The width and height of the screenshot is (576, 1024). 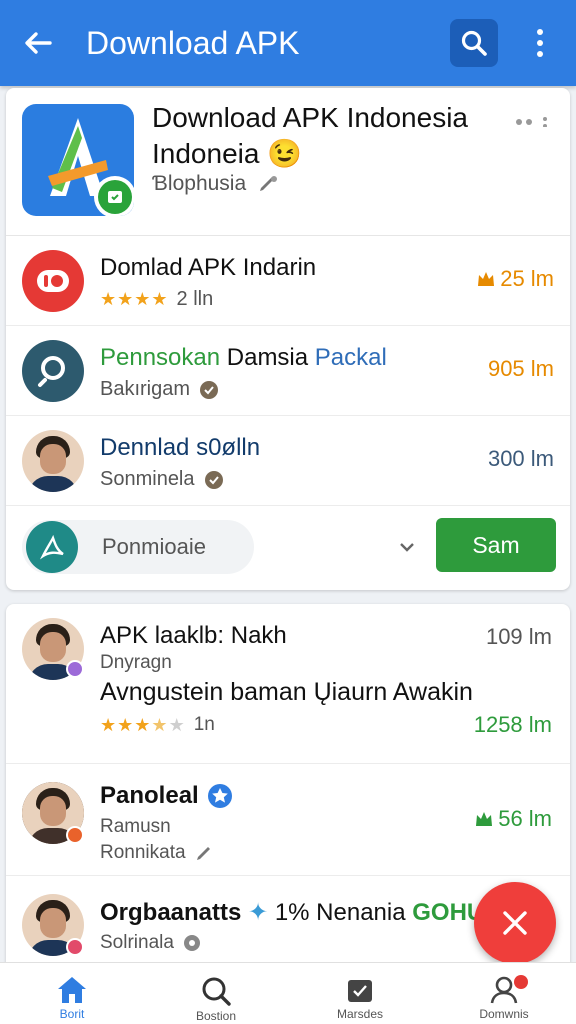 What do you see at coordinates (219, 796) in the screenshot?
I see `verified-badge-icon` at bounding box center [219, 796].